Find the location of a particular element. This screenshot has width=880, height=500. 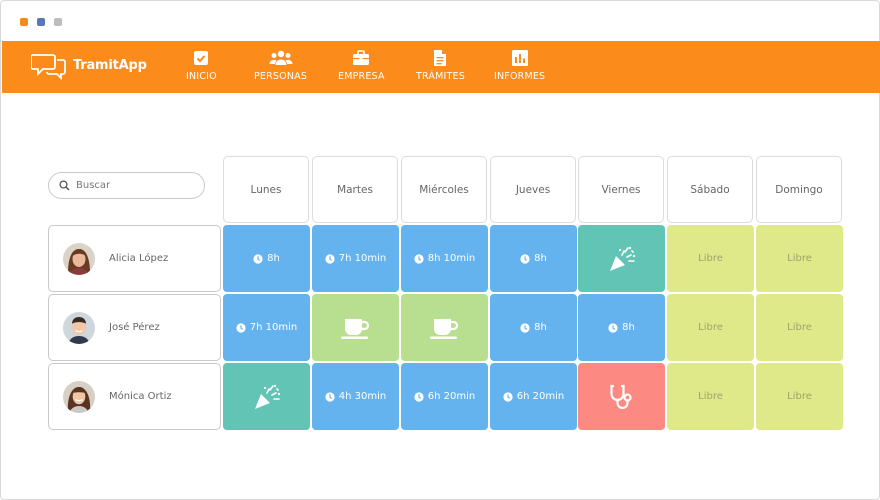

day-header-miercoles: Miércoles is located at coordinates (444, 189).